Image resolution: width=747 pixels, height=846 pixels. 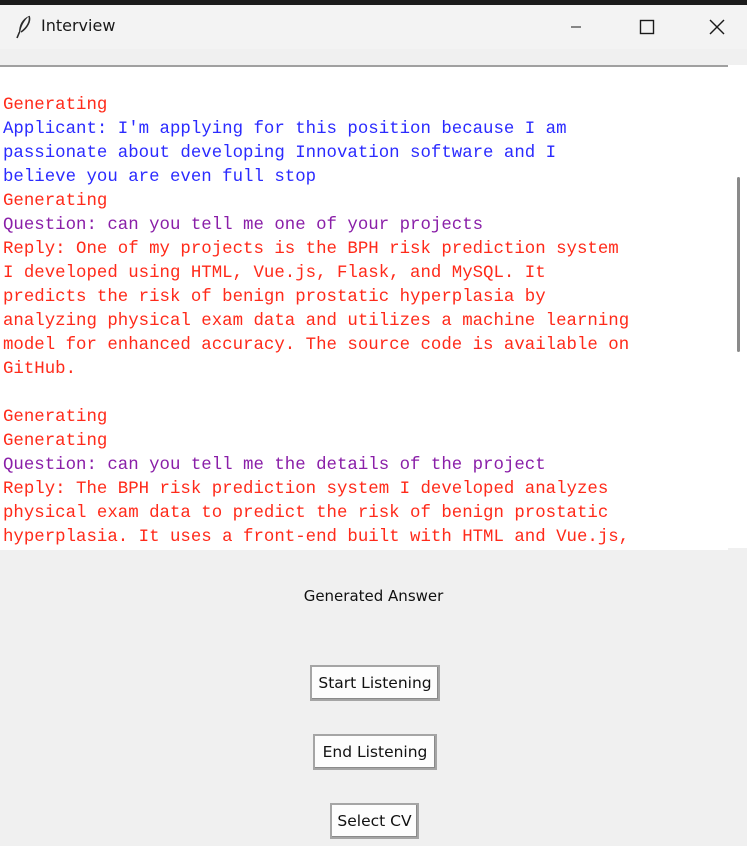 I want to click on select-cv-button: Select CV, so click(x=374, y=821).